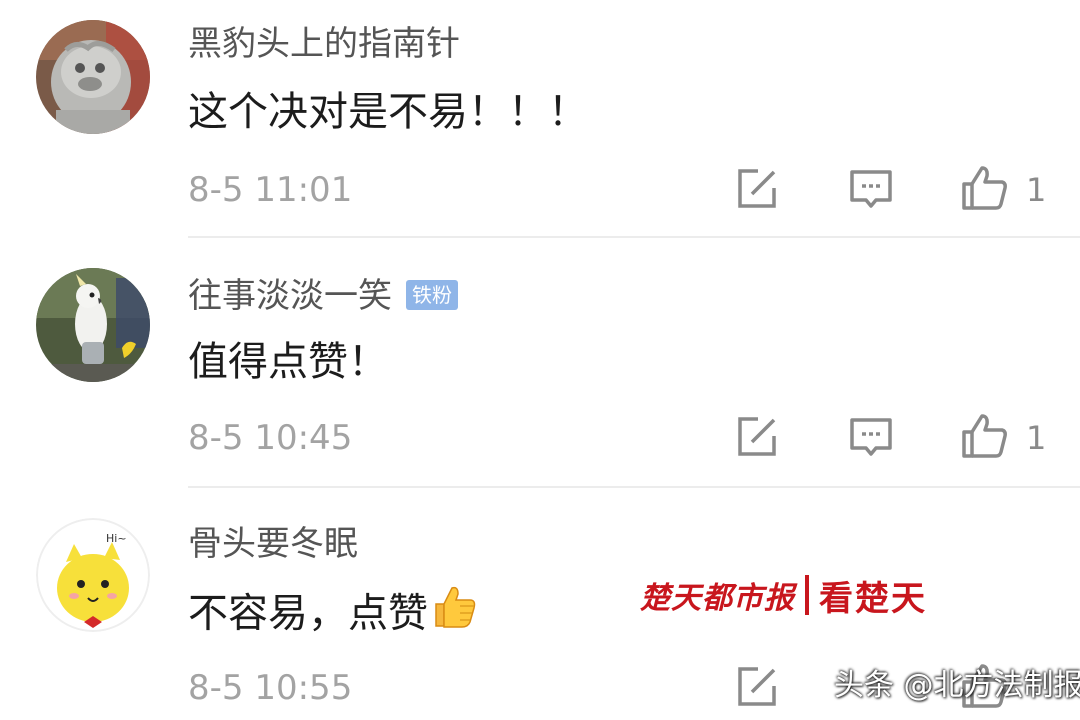  What do you see at coordinates (270, 688) in the screenshot?
I see `timestamp: 8-5 10:55` at bounding box center [270, 688].